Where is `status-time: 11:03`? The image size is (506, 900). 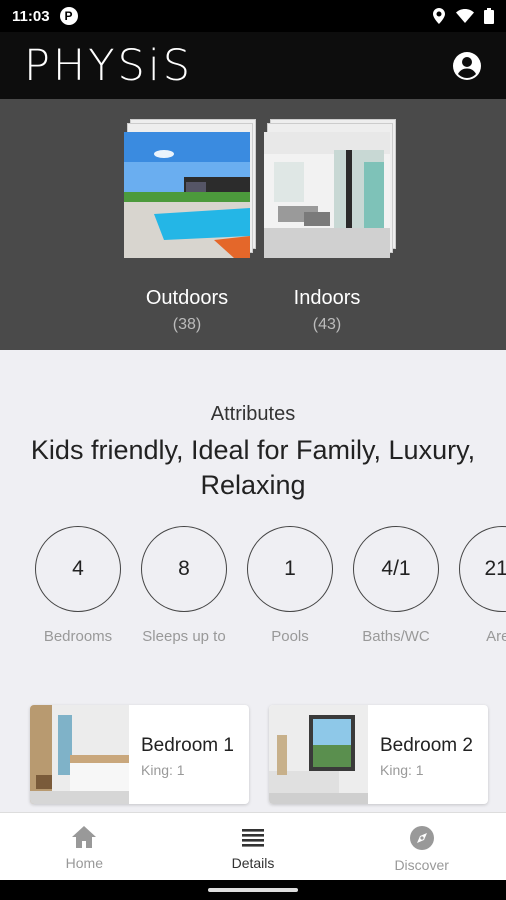
status-time: 11:03 is located at coordinates (31, 16).